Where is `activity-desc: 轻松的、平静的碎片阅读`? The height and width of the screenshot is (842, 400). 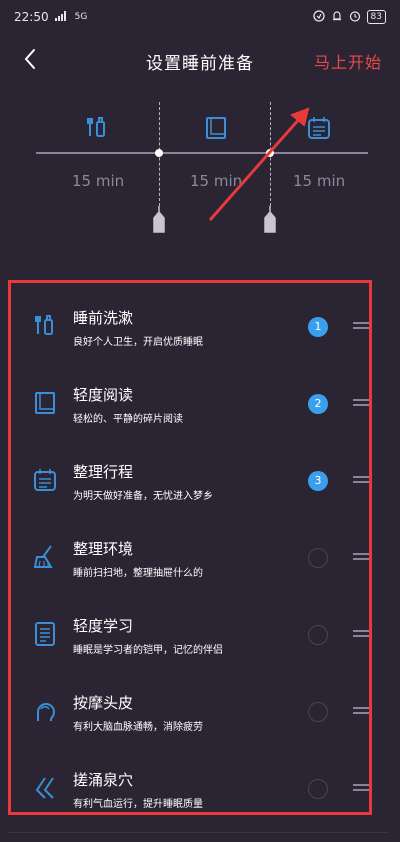 activity-desc: 轻松的、平静的碎片阅读 is located at coordinates (128, 419).